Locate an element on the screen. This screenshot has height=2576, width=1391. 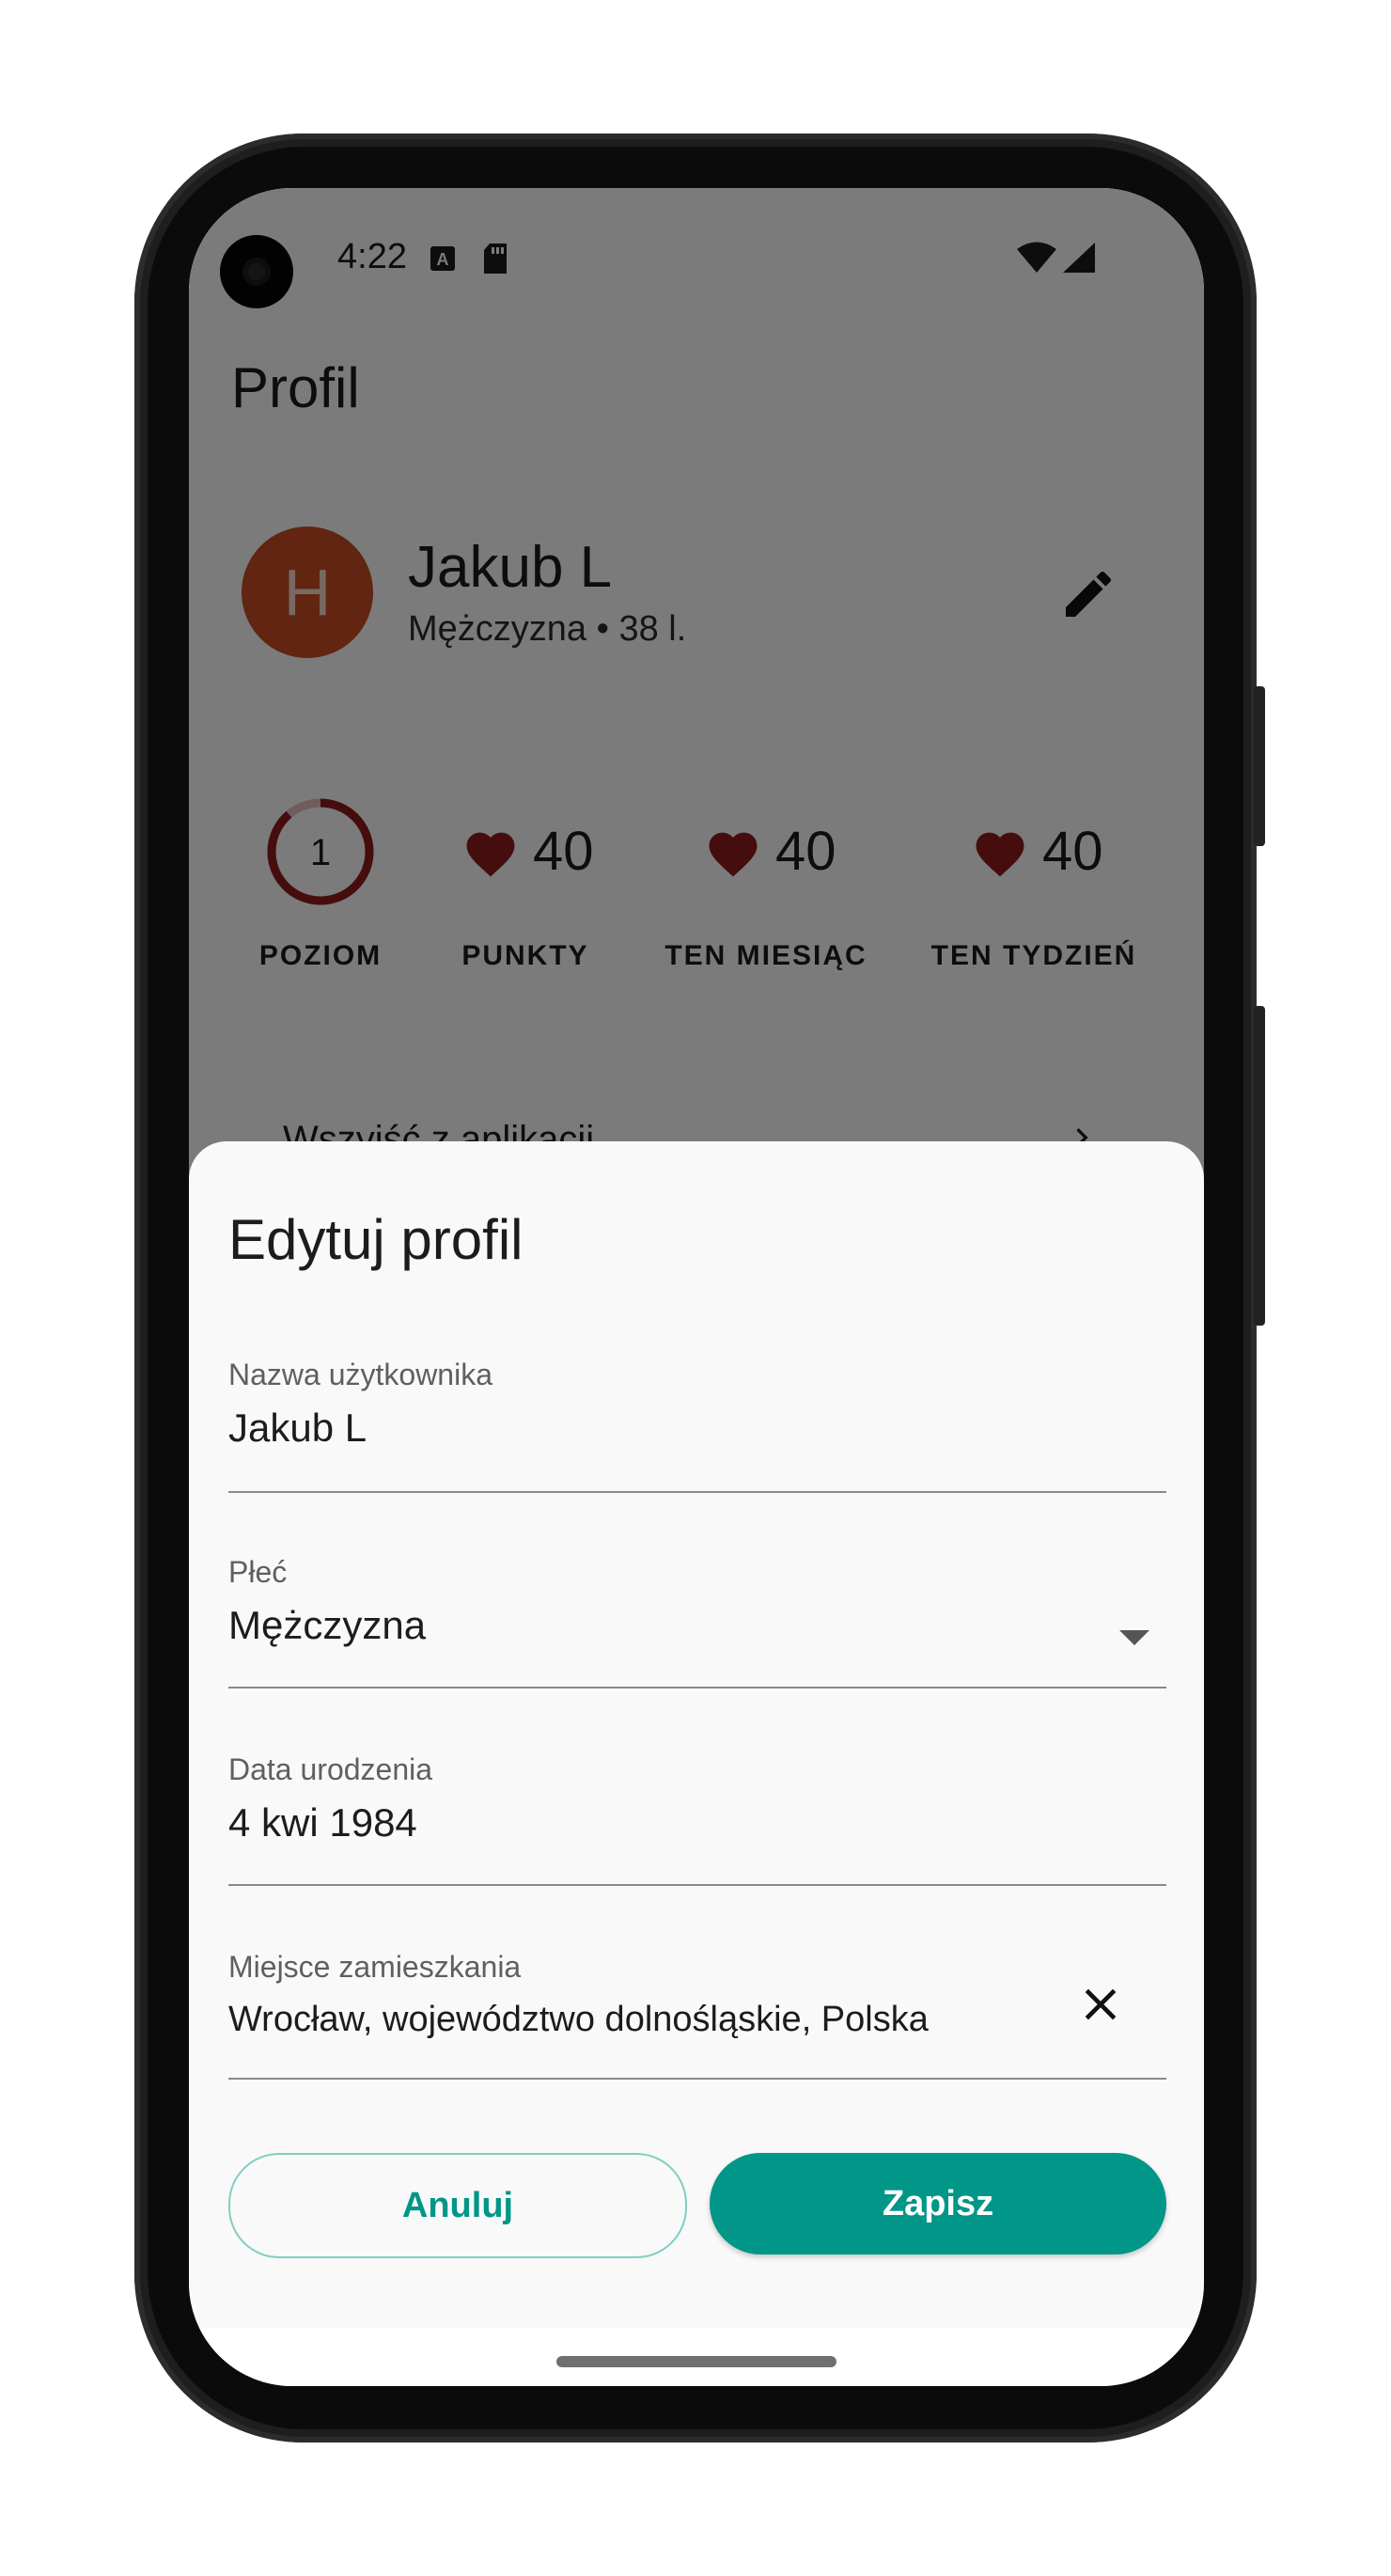
cancel-button: Anuluj is located at coordinates (458, 2206).